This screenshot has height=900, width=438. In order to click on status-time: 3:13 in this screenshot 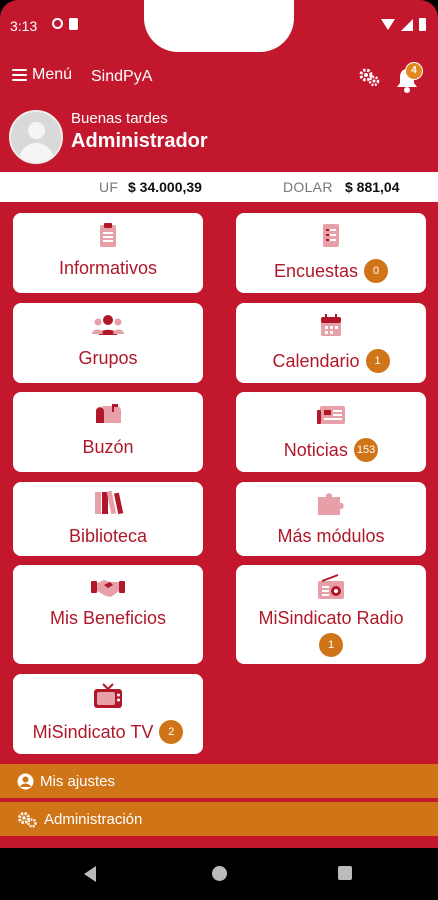, I will do `click(24, 26)`.